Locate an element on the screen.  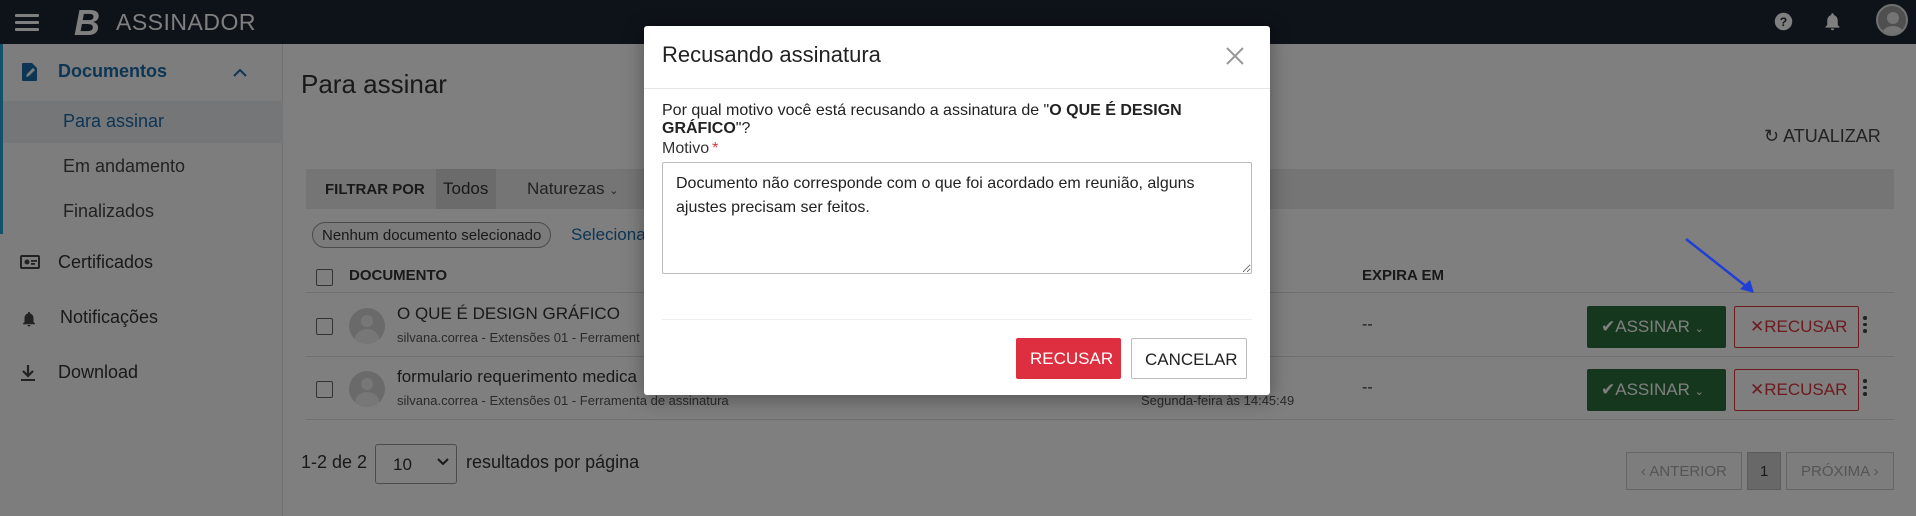
confirm-refuse-button: RECUSAR is located at coordinates (1068, 358).